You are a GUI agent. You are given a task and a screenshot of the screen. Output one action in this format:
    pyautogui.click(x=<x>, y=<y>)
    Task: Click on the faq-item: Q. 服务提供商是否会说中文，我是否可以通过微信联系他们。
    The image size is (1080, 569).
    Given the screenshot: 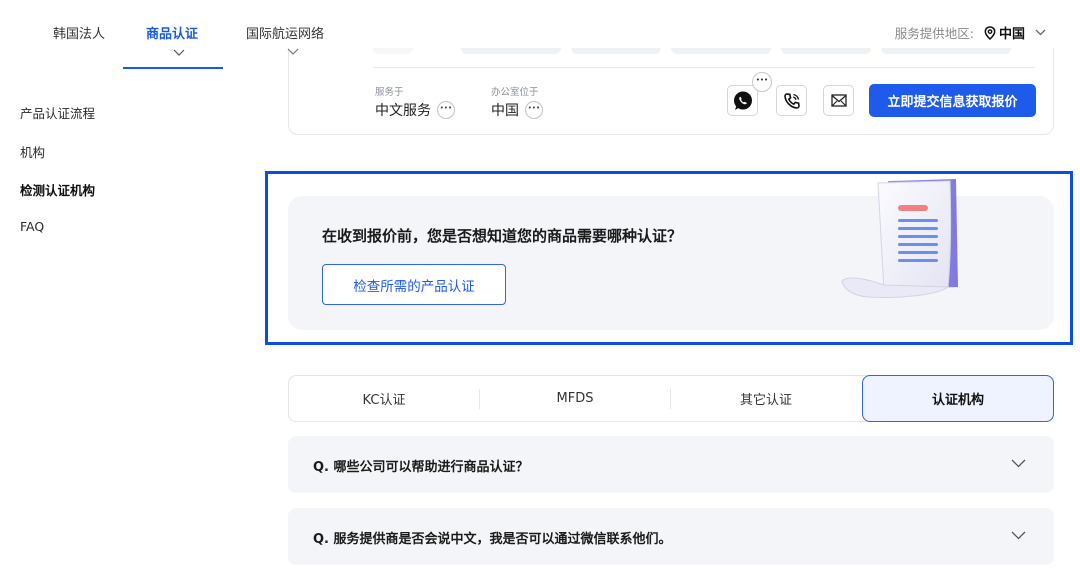 What is the action you would take?
    pyautogui.click(x=671, y=536)
    